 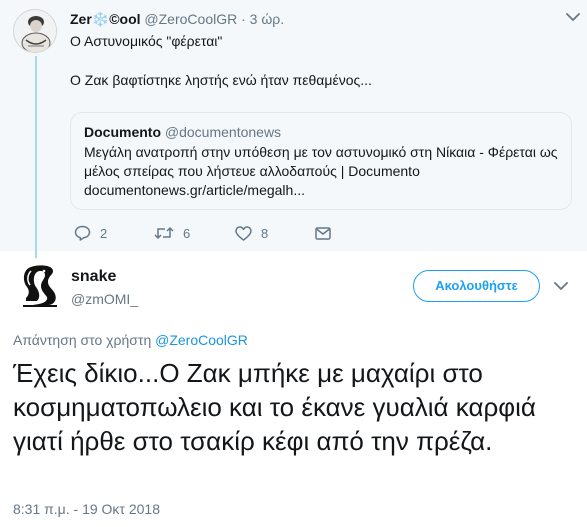 I want to click on parent-display-name: Zer❄️©ool, so click(x=105, y=19).